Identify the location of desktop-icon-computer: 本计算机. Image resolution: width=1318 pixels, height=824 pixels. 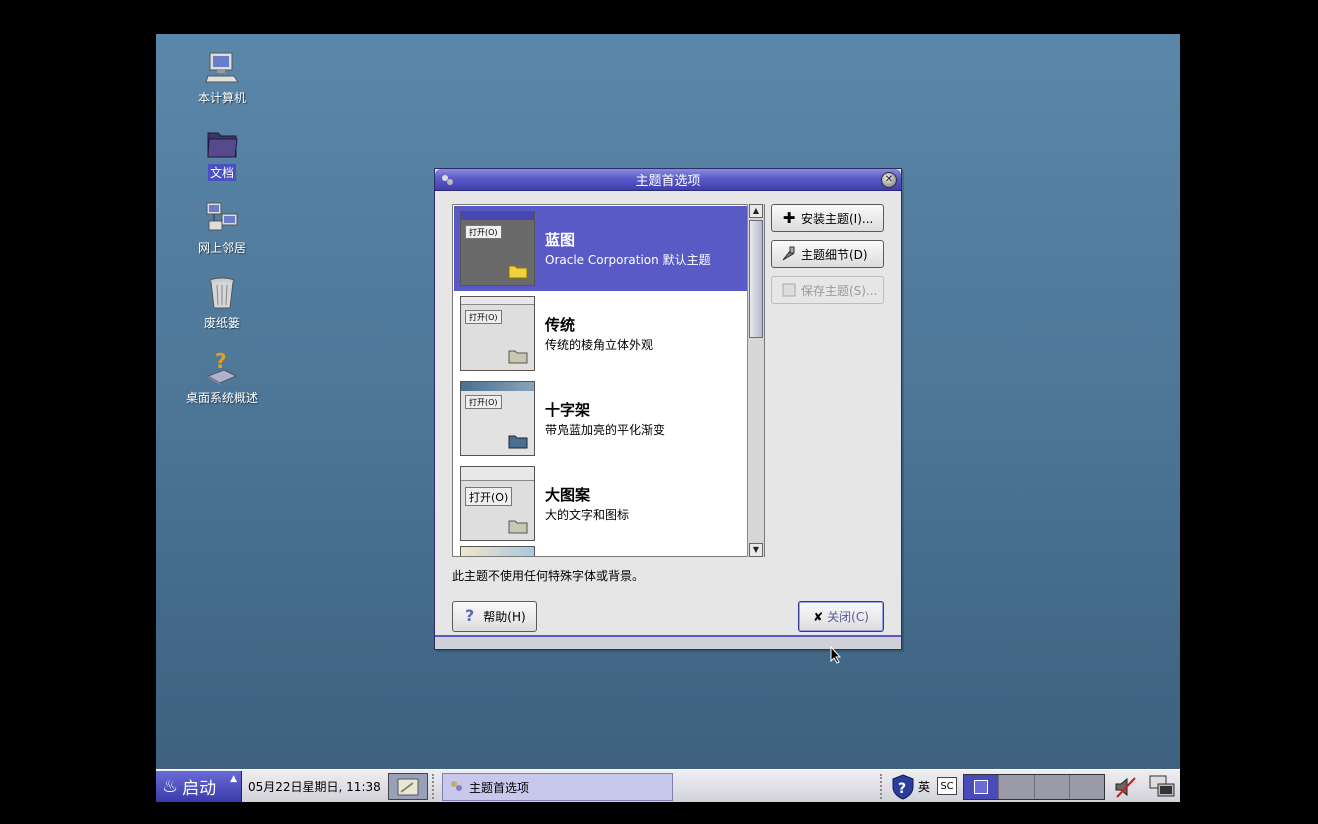
(222, 78).